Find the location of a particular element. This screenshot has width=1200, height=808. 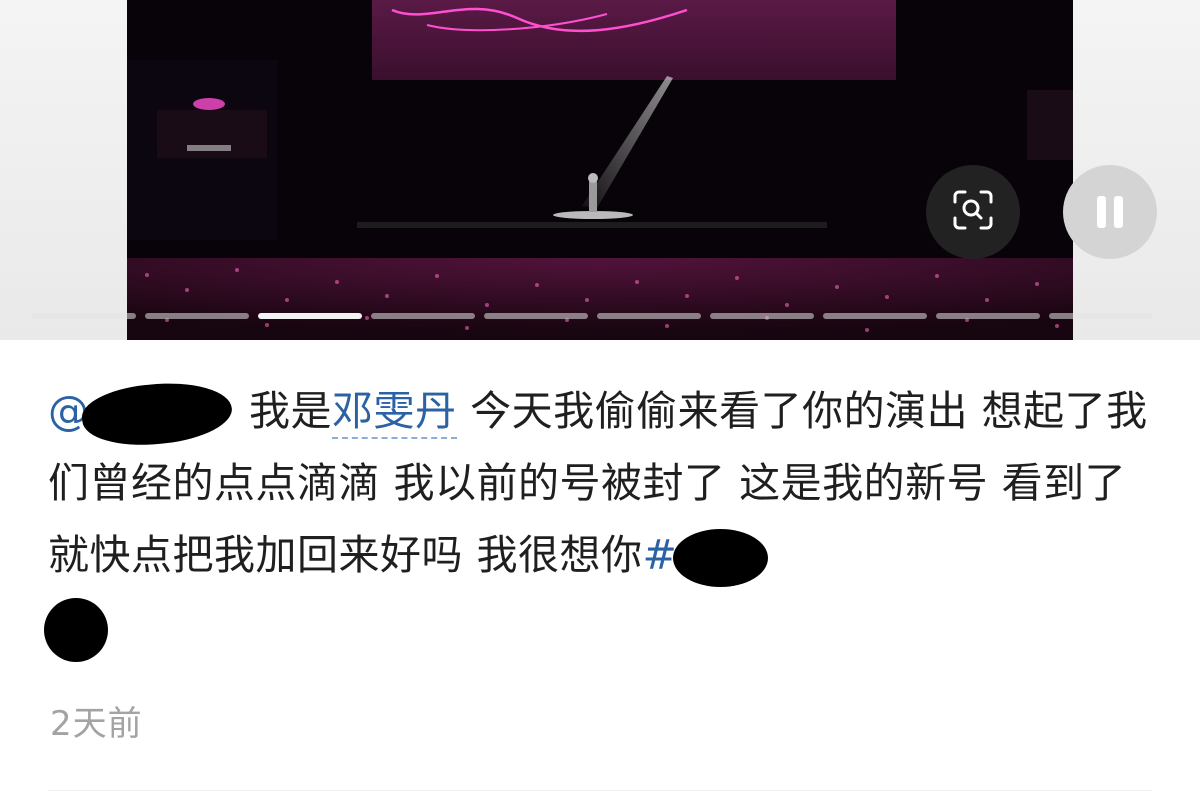

post-timestamp: 2天前 is located at coordinates (96, 724).